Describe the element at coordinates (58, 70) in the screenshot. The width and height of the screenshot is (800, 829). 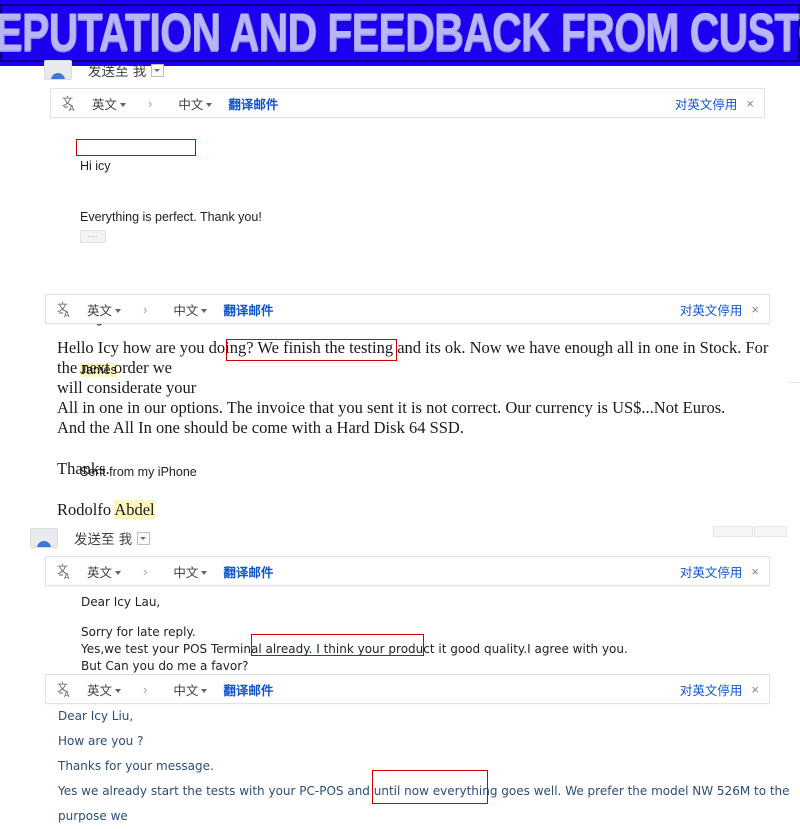
I see `sender-avatar-icon` at that location.